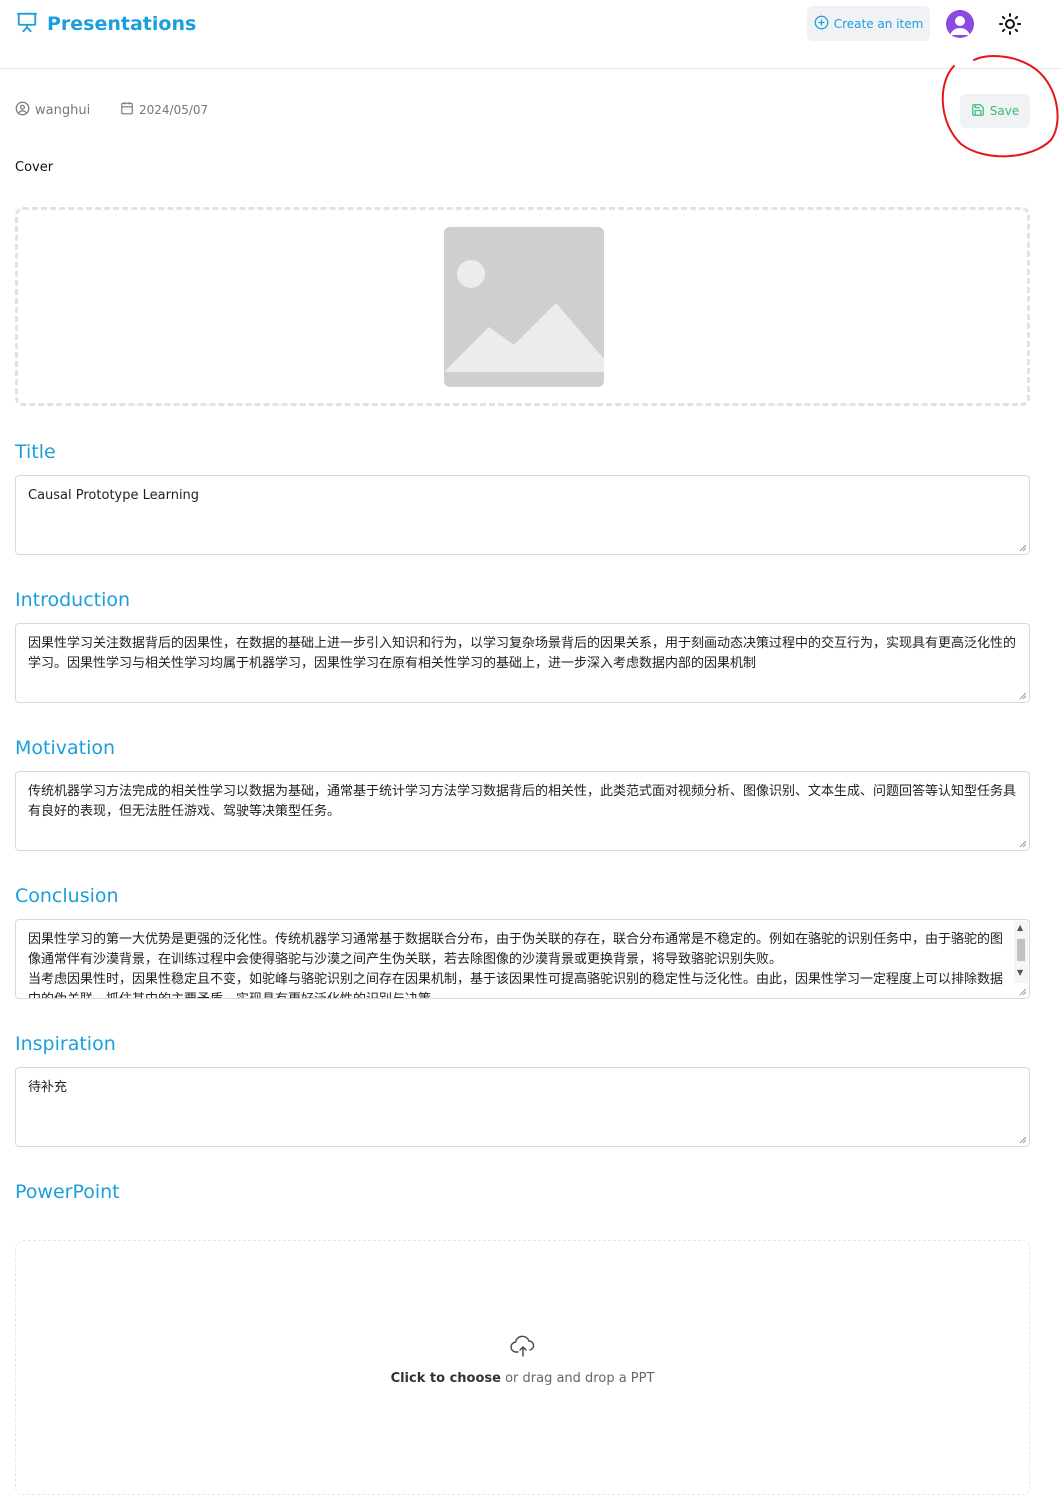  What do you see at coordinates (22, 110) in the screenshot?
I see `user-circle-icon` at bounding box center [22, 110].